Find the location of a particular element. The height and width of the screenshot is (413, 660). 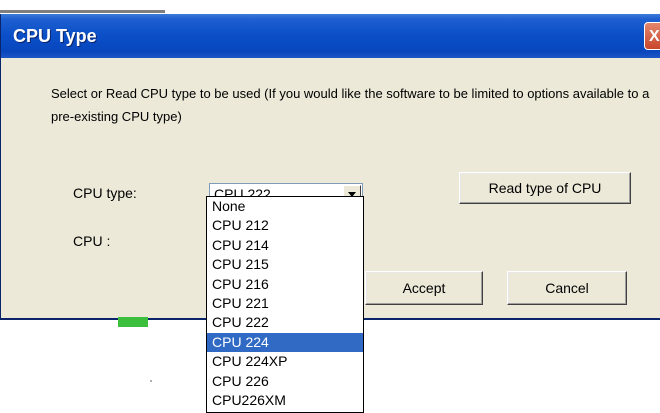

dropdown-option: CPU 214 is located at coordinates (285, 245).